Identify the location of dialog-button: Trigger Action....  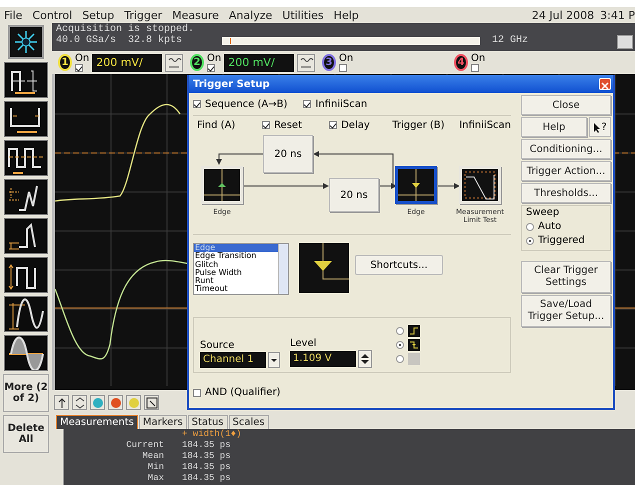
(566, 171).